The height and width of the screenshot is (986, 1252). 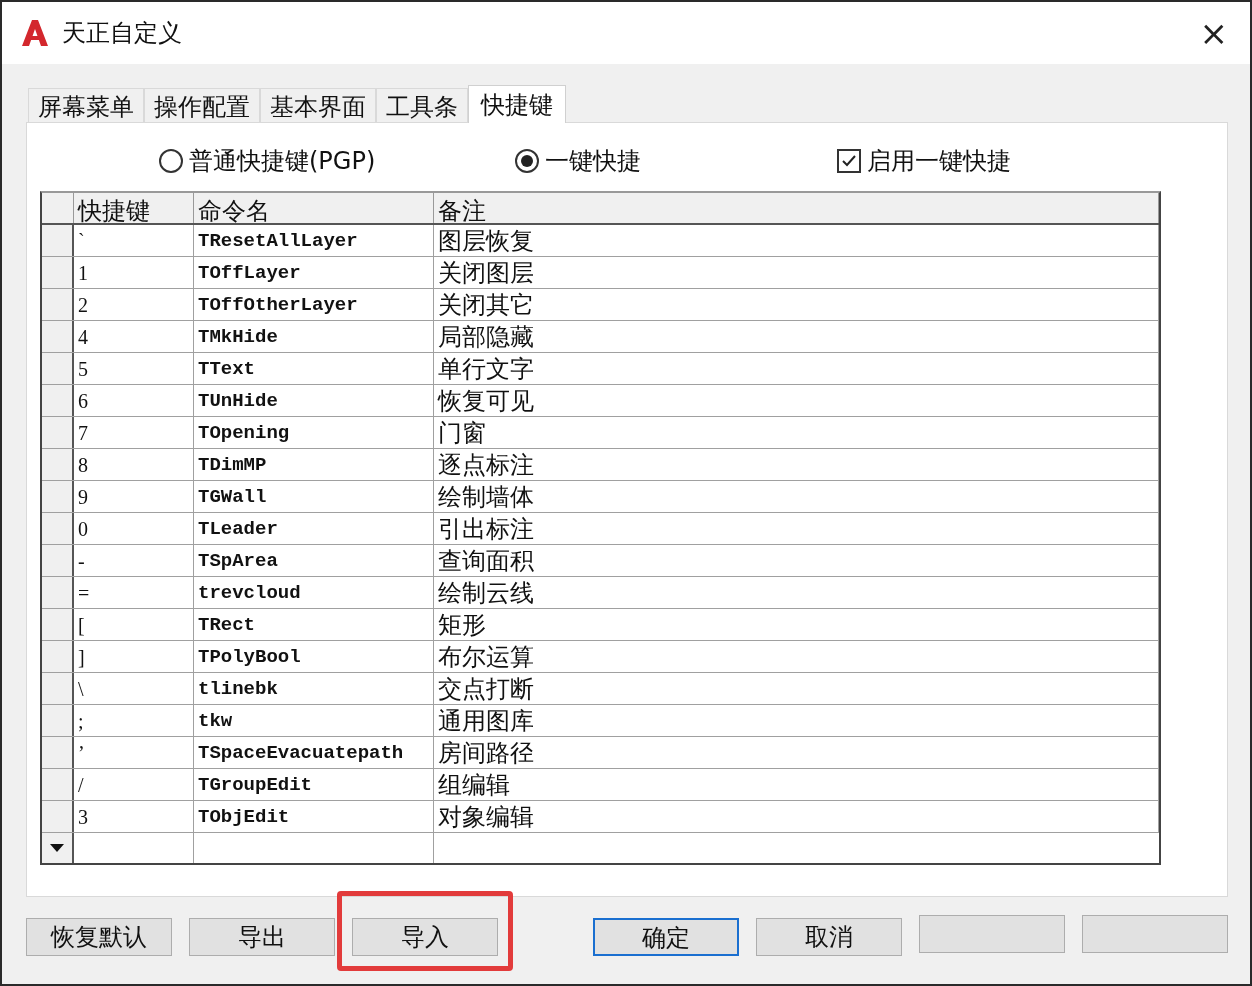 What do you see at coordinates (796, 464) in the screenshot?
I see `table-cell: 逐点标注` at bounding box center [796, 464].